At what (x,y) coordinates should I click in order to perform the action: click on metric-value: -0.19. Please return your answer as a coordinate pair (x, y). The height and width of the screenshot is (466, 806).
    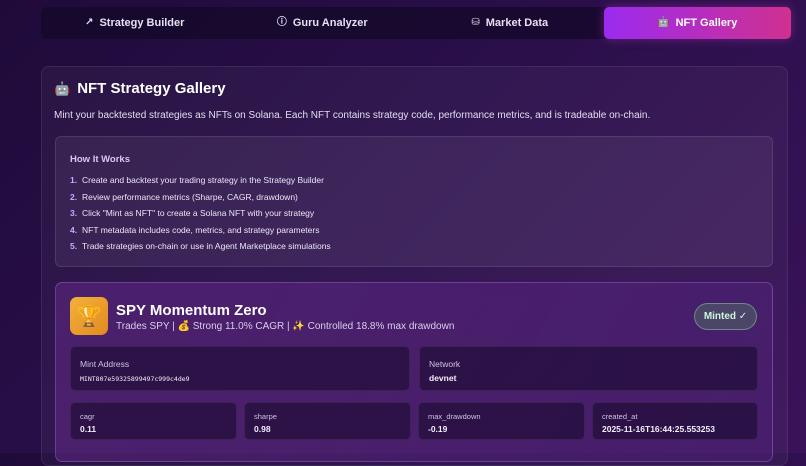
    Looking at the image, I should click on (438, 429).